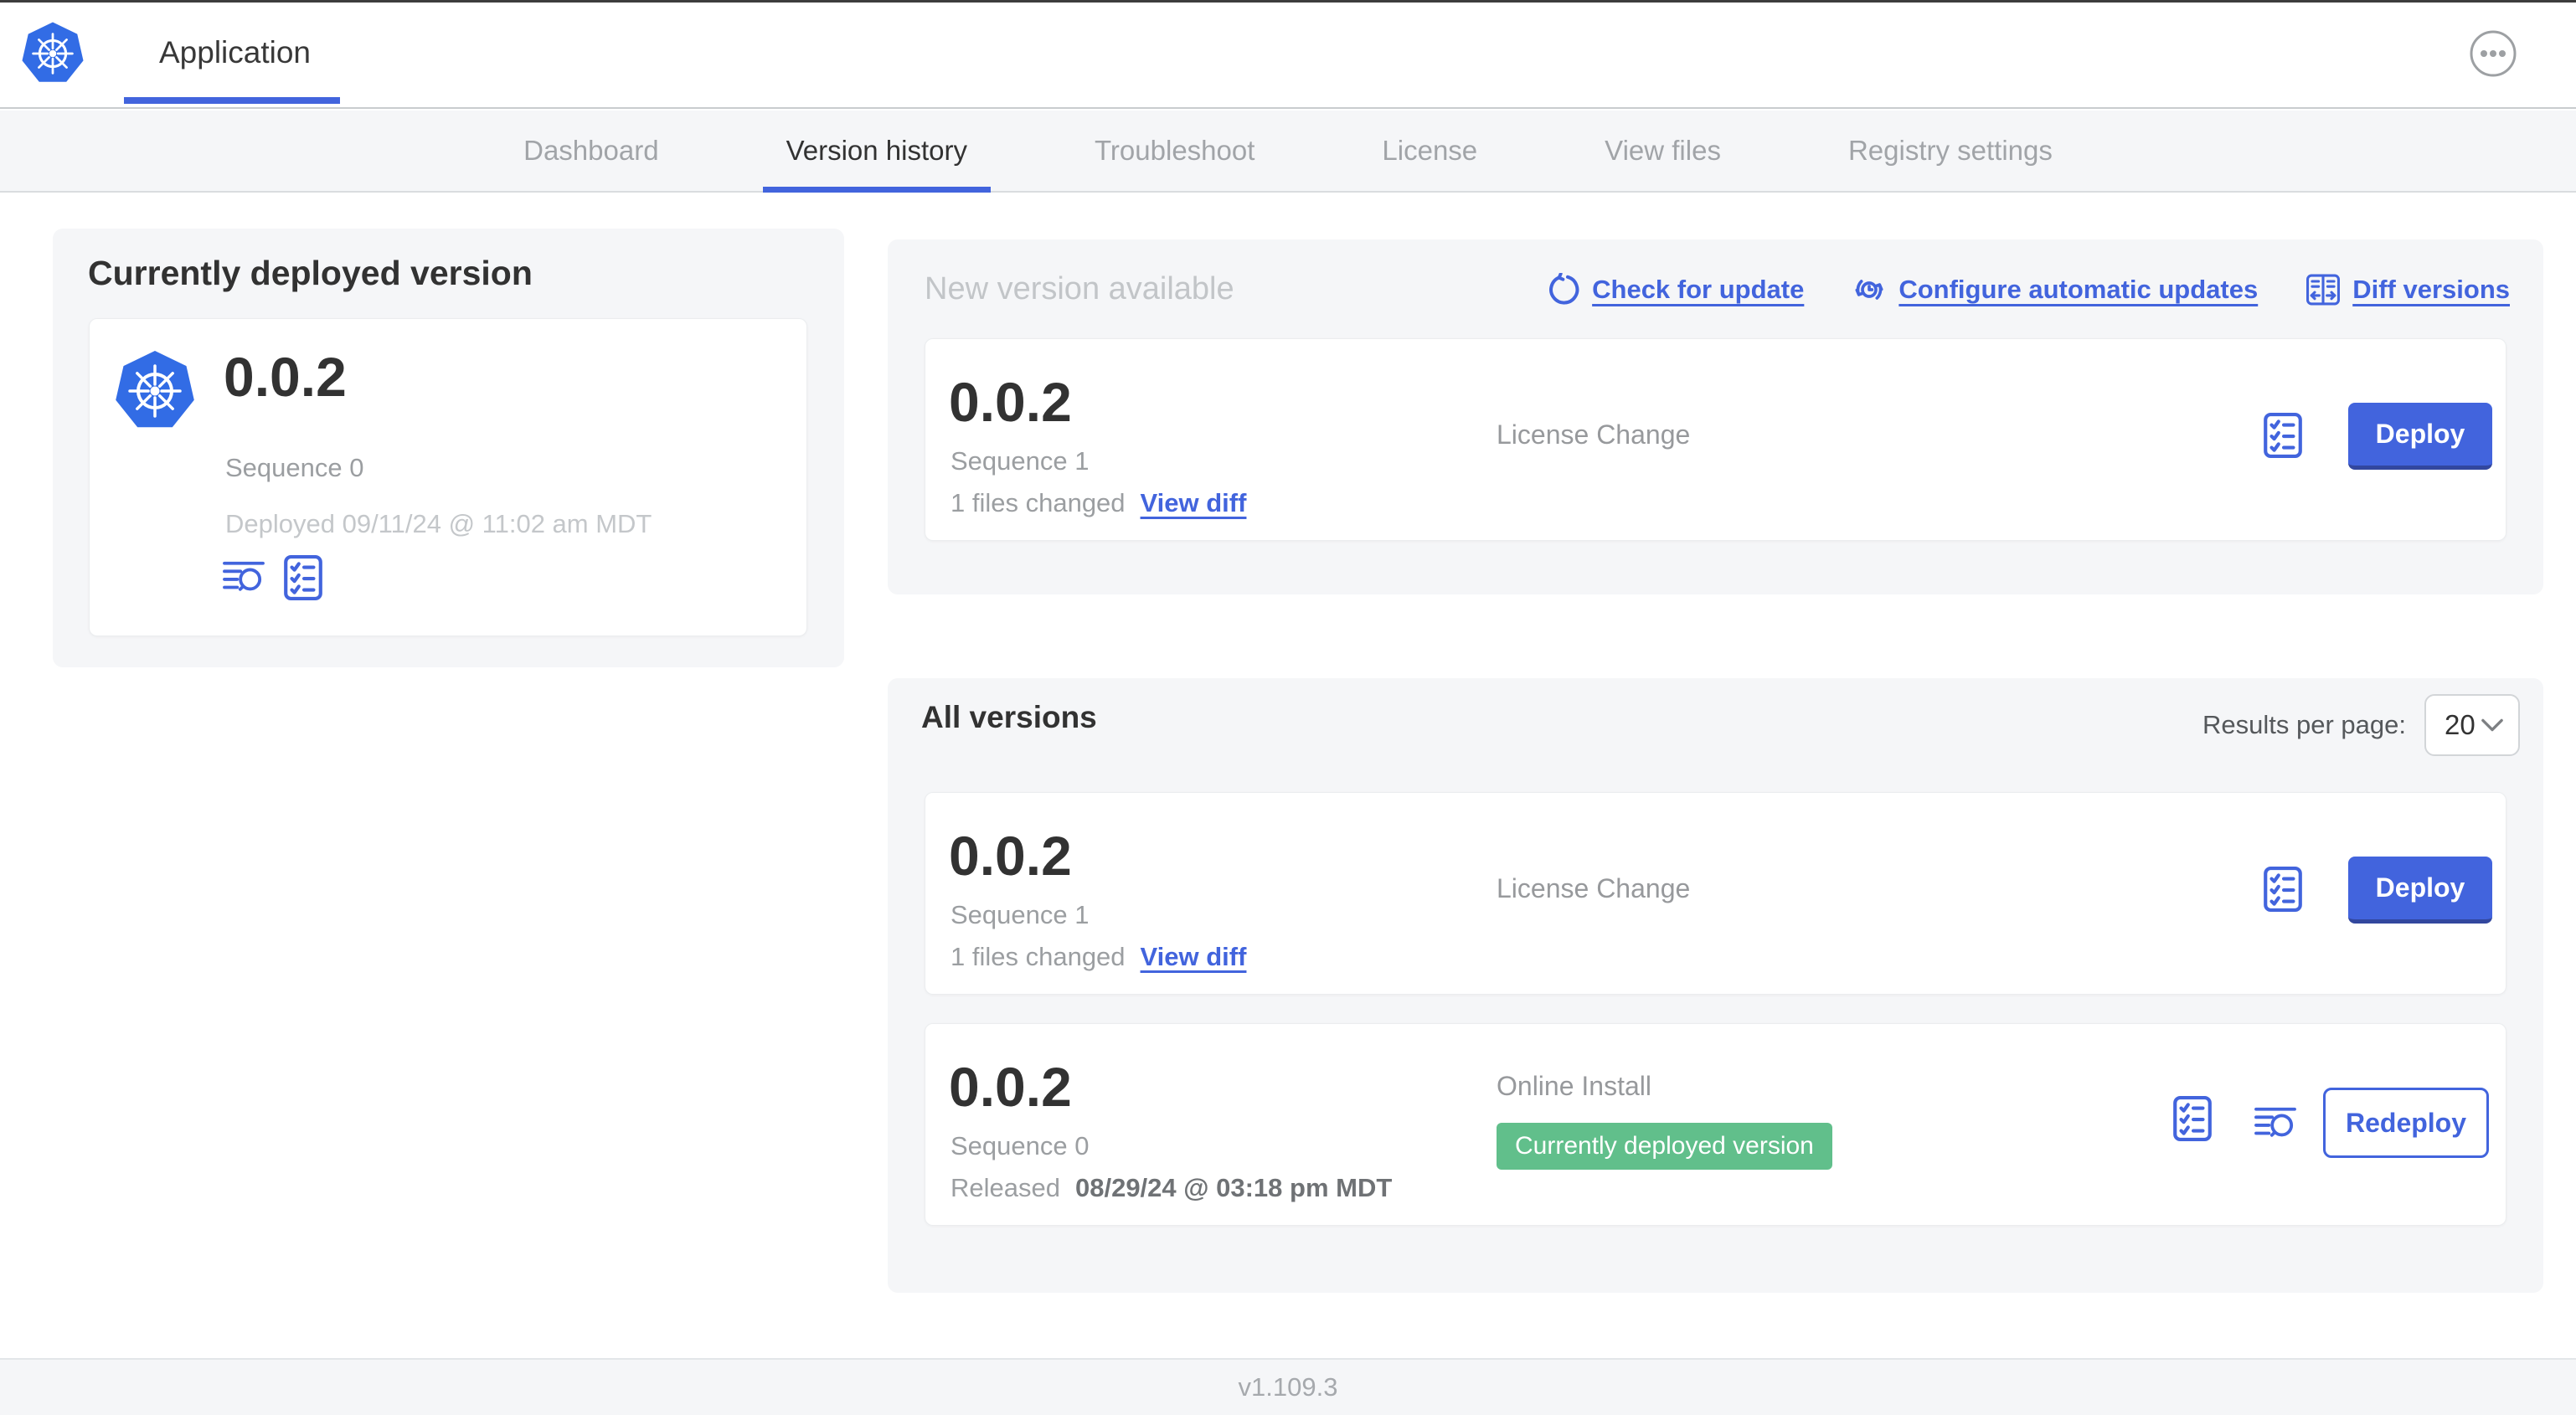 Image resolution: width=2576 pixels, height=1415 pixels. I want to click on tab-troubleshoot: Troubleshoot, so click(1174, 151).